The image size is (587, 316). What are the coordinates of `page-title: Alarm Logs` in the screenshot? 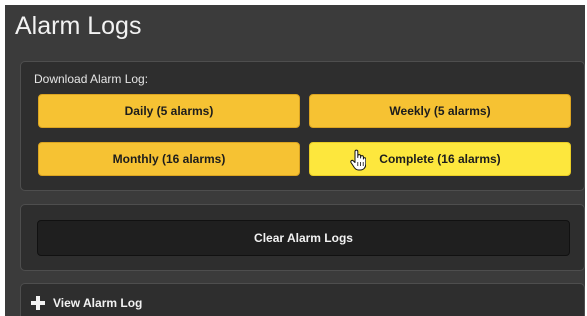 It's located at (78, 26).